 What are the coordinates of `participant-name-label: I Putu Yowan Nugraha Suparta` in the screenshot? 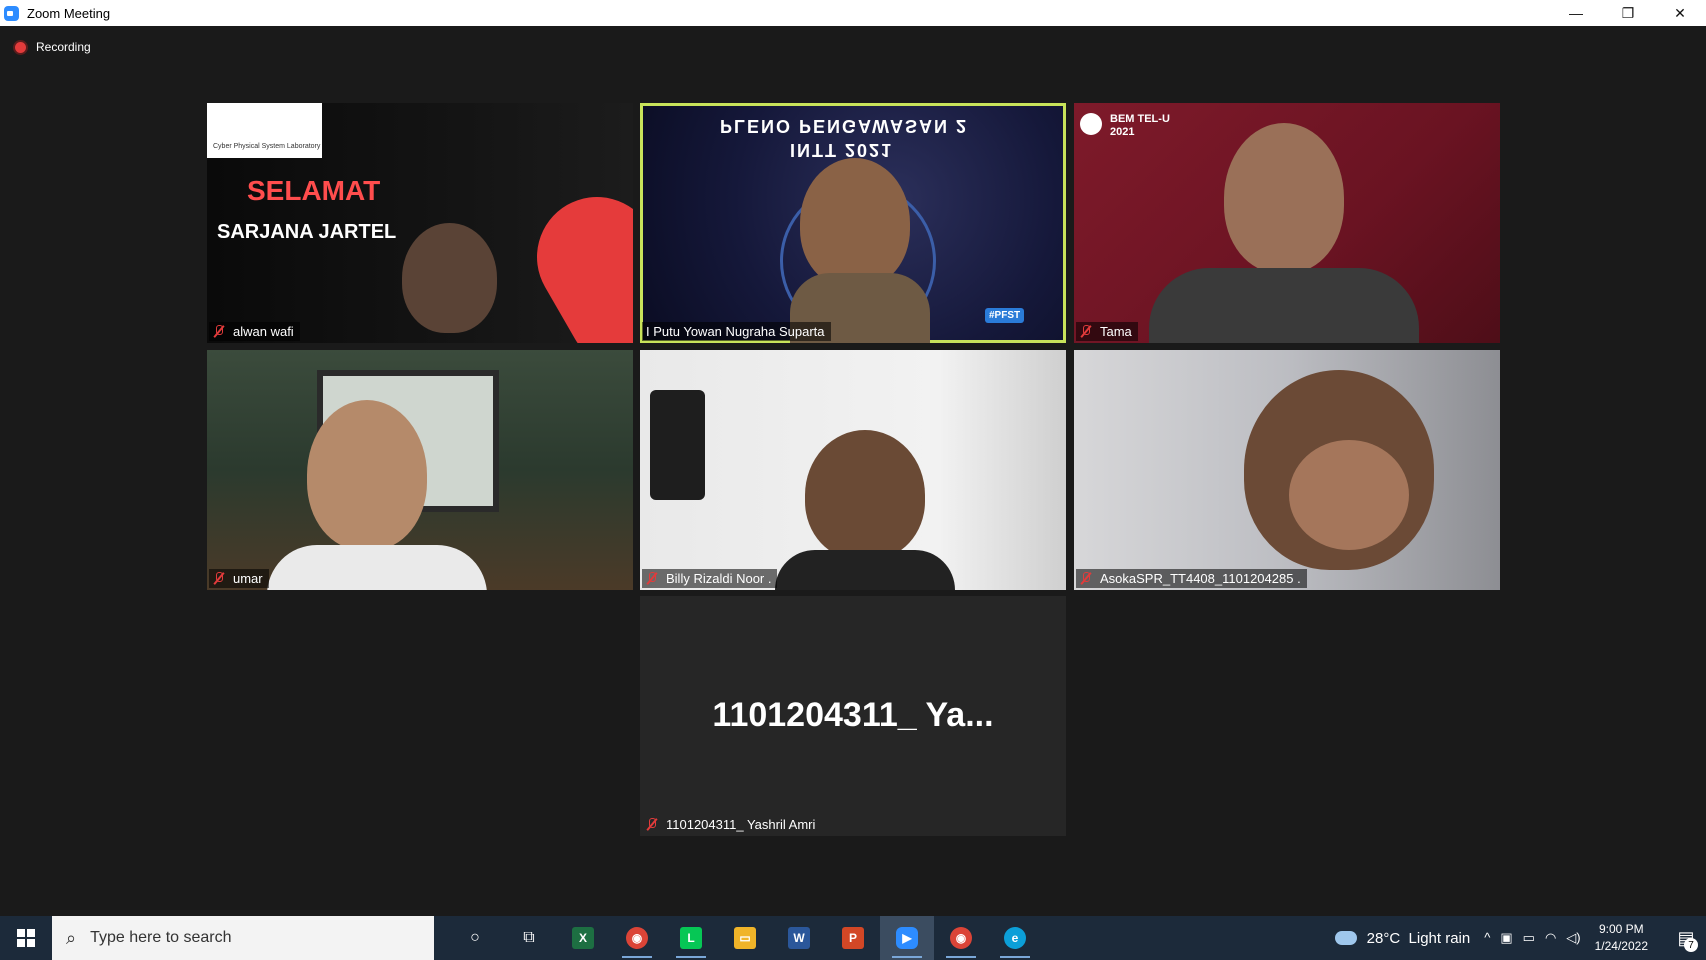 It's located at (736, 331).